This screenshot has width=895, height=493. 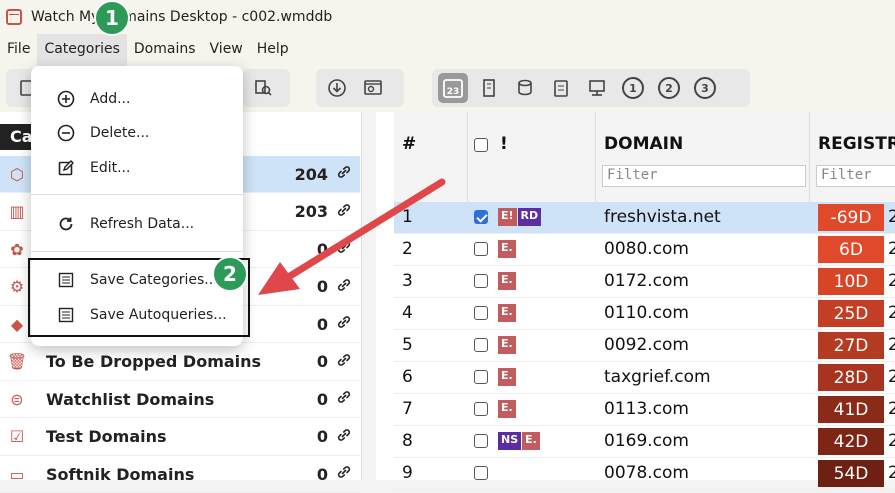 What do you see at coordinates (230, 274) in the screenshot?
I see `callout-2: 2` at bounding box center [230, 274].